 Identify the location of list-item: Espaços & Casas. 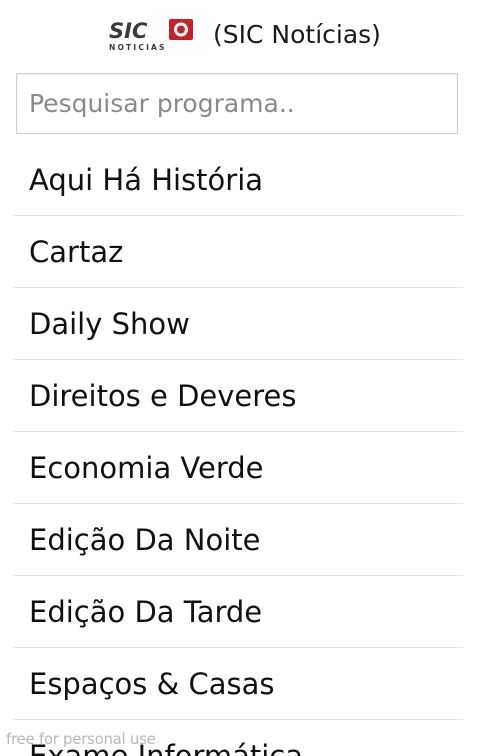
(238, 684).